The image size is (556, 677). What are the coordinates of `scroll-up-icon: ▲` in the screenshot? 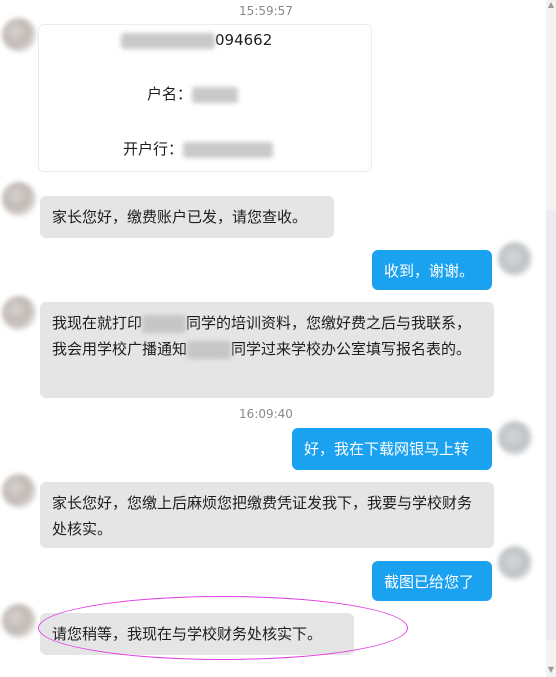 It's located at (551, 5).